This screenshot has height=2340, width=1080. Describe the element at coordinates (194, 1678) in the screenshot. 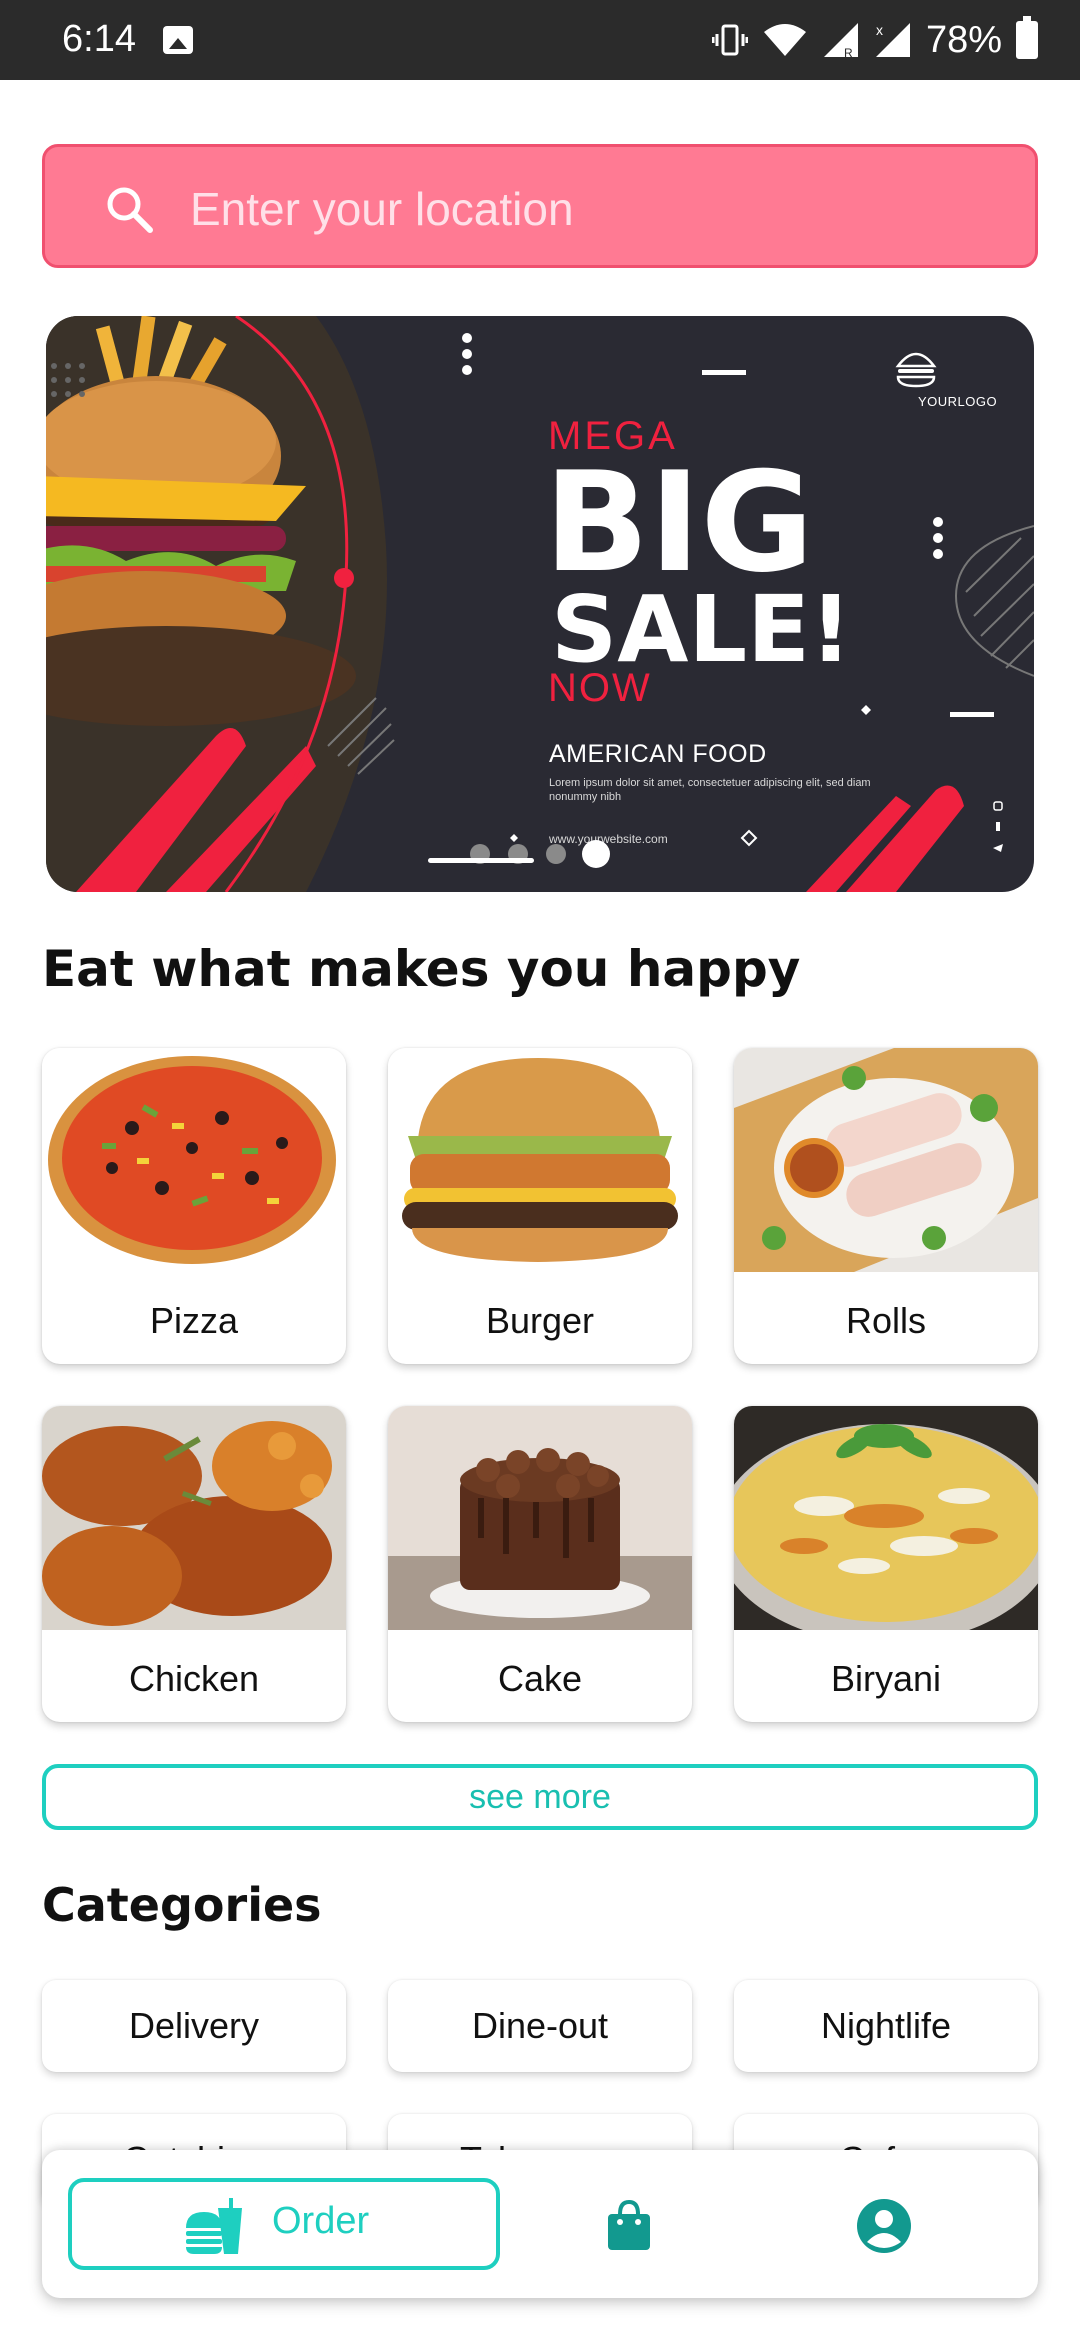

I see `food-label: Chicken` at that location.